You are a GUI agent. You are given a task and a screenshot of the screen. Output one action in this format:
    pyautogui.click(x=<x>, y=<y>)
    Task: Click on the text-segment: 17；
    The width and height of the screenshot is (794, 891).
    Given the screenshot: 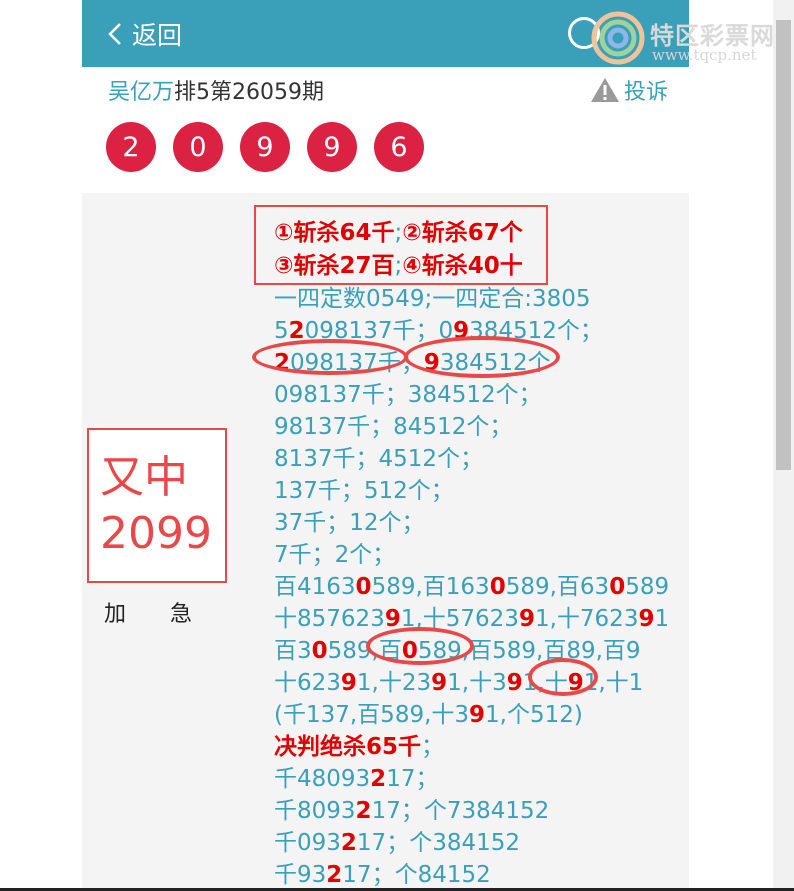 What is the action you would take?
    pyautogui.click(x=412, y=779)
    